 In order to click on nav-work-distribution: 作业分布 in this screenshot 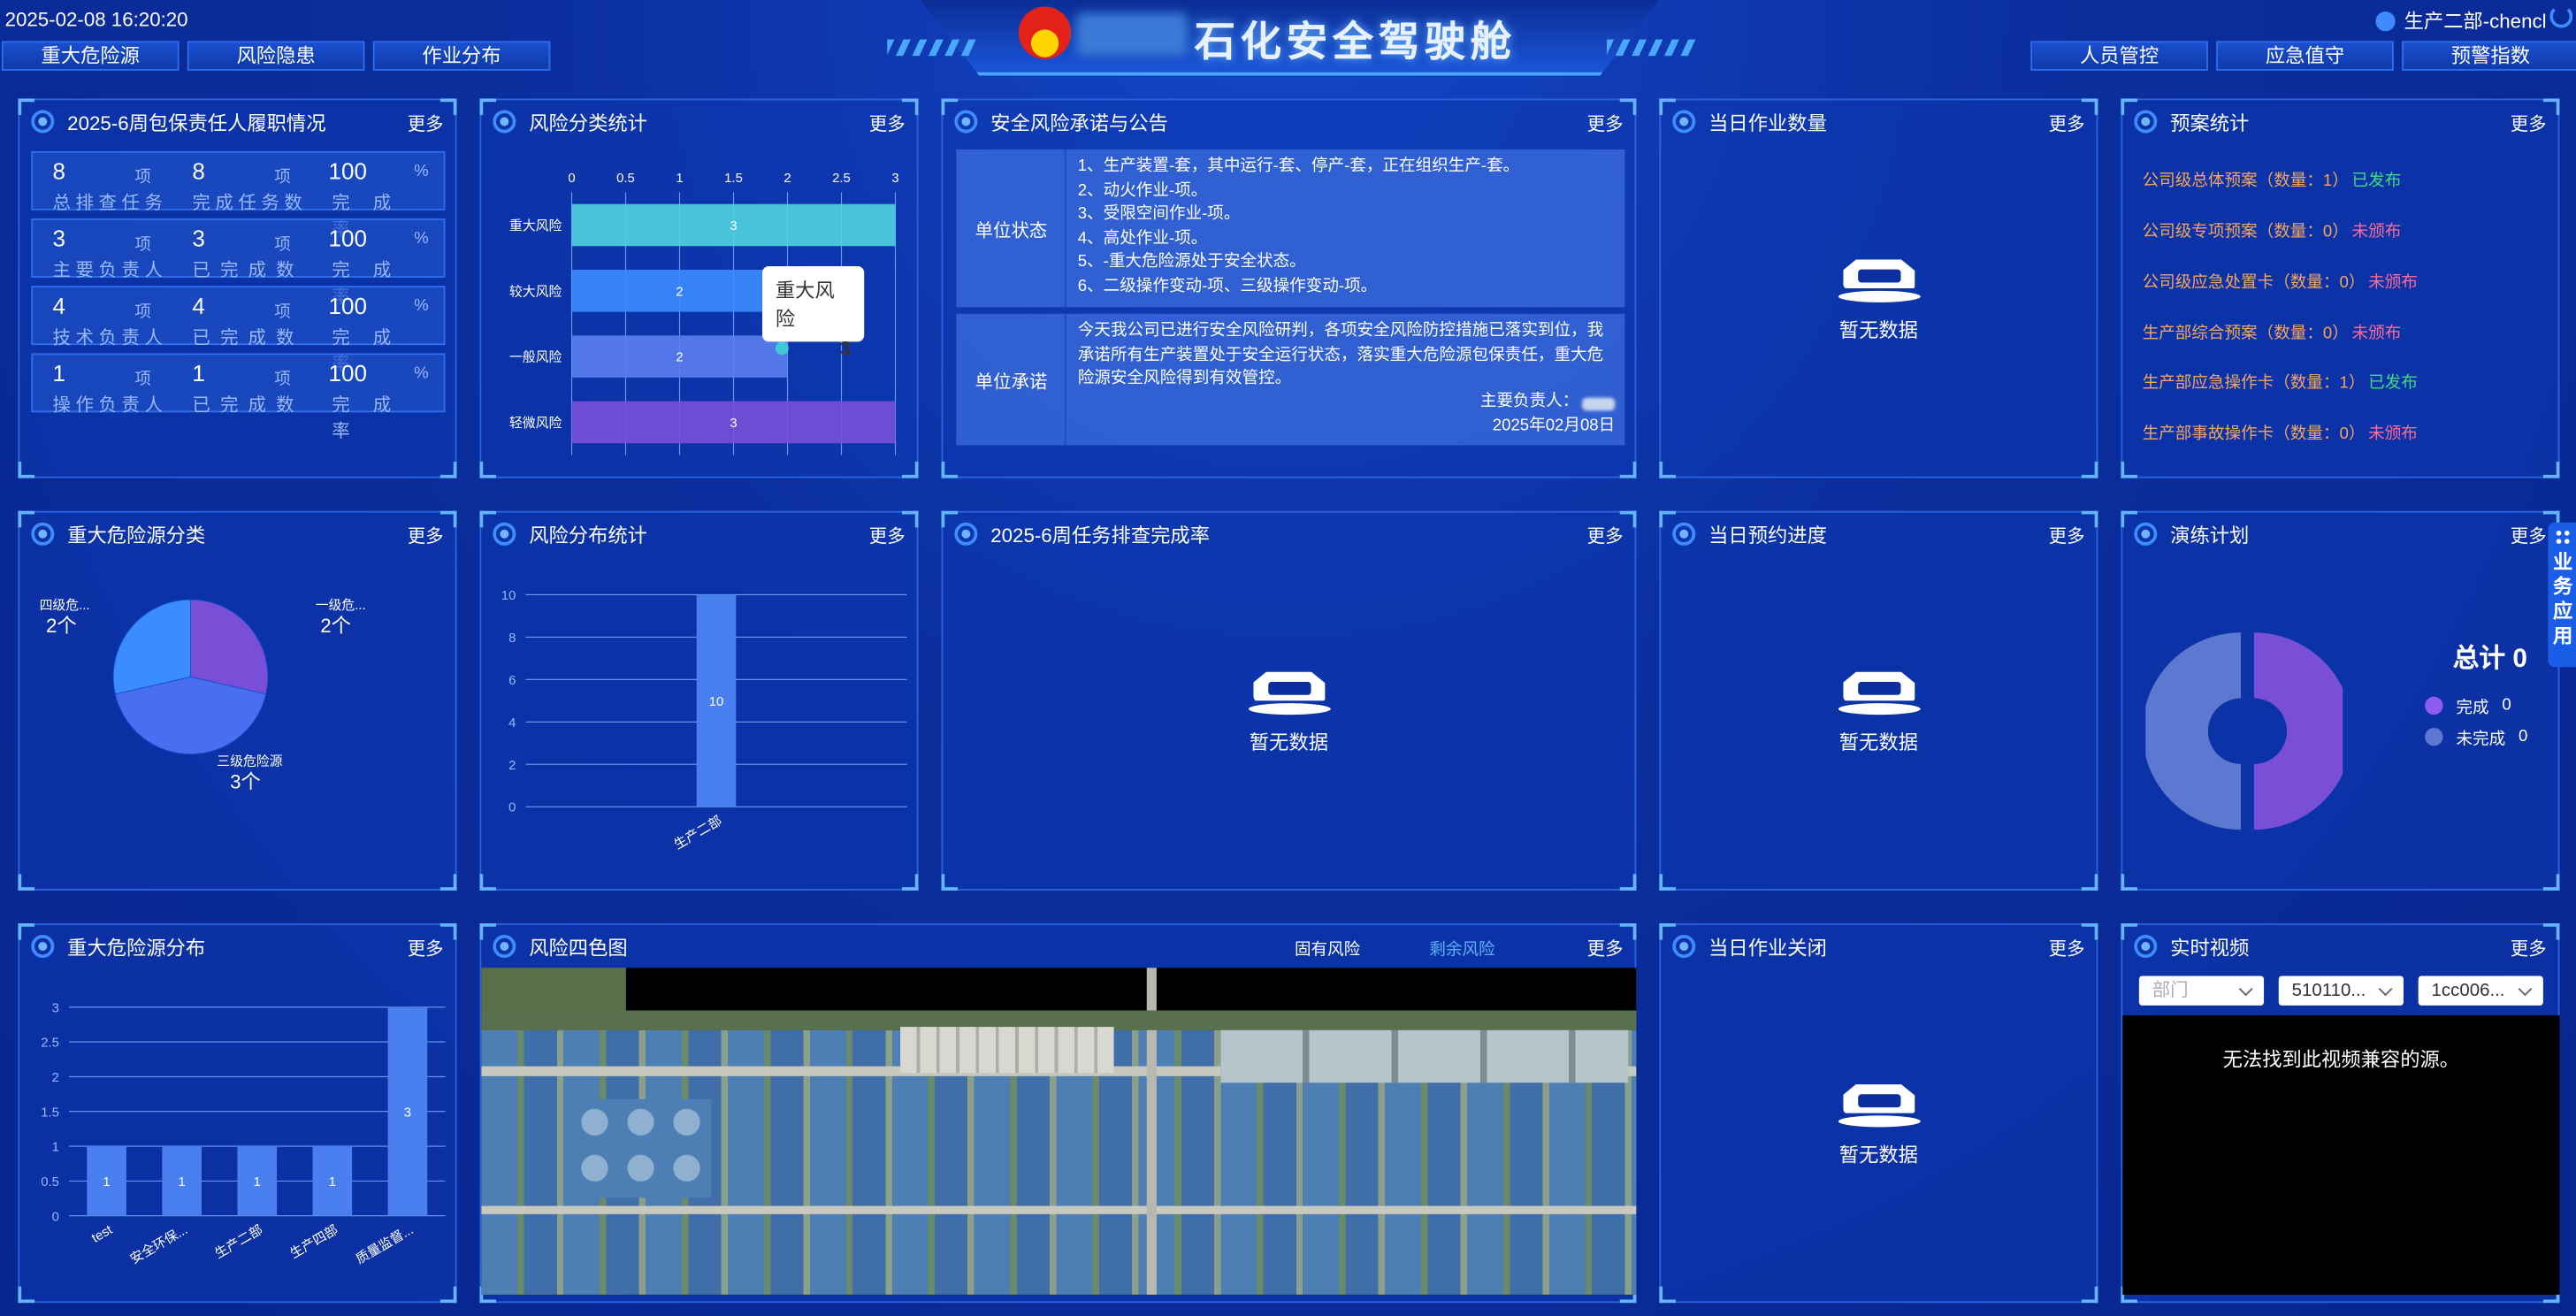, I will do `click(462, 56)`.